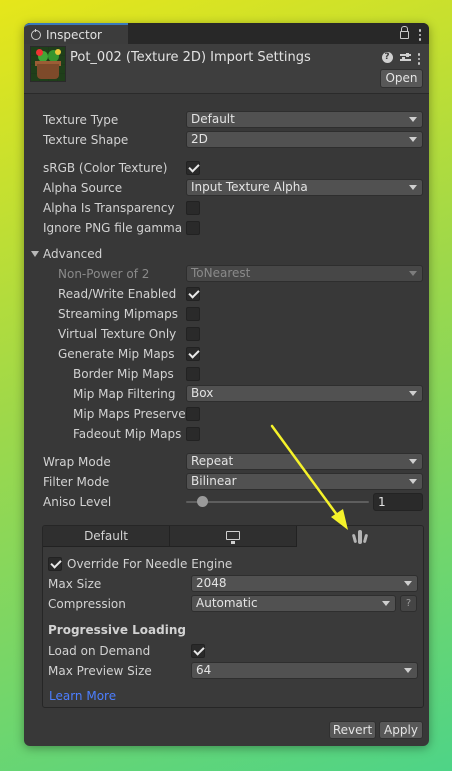  What do you see at coordinates (226, 33) in the screenshot?
I see `tab-bar: Inspector` at bounding box center [226, 33].